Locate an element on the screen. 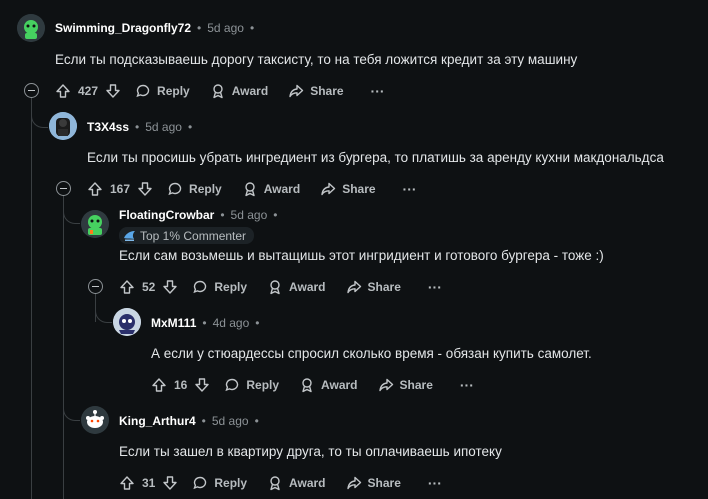 The width and height of the screenshot is (708, 499). comment-author: T3X4ss is located at coordinates (108, 127).